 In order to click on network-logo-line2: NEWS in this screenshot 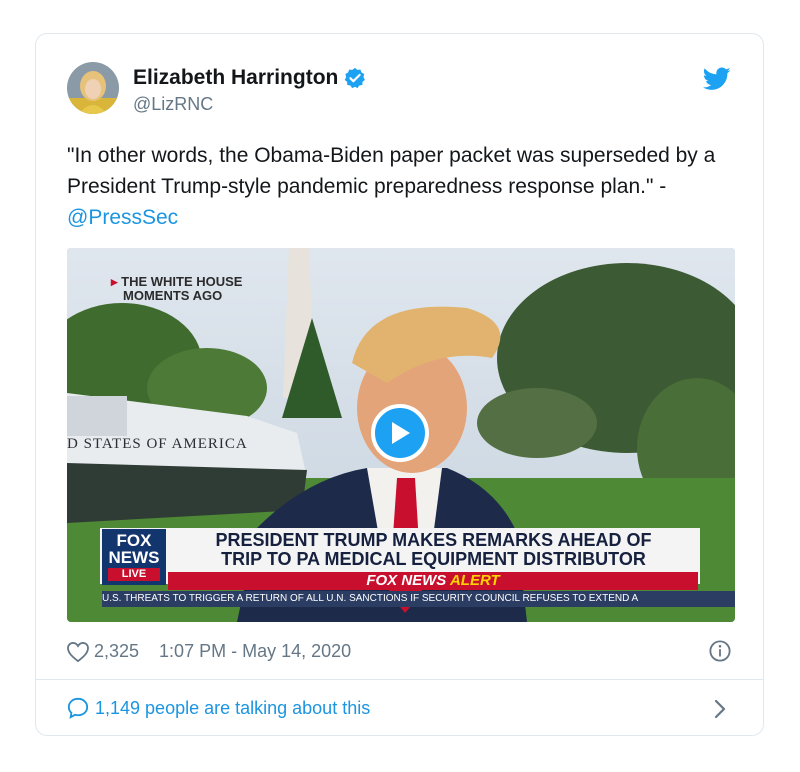, I will do `click(134, 557)`.